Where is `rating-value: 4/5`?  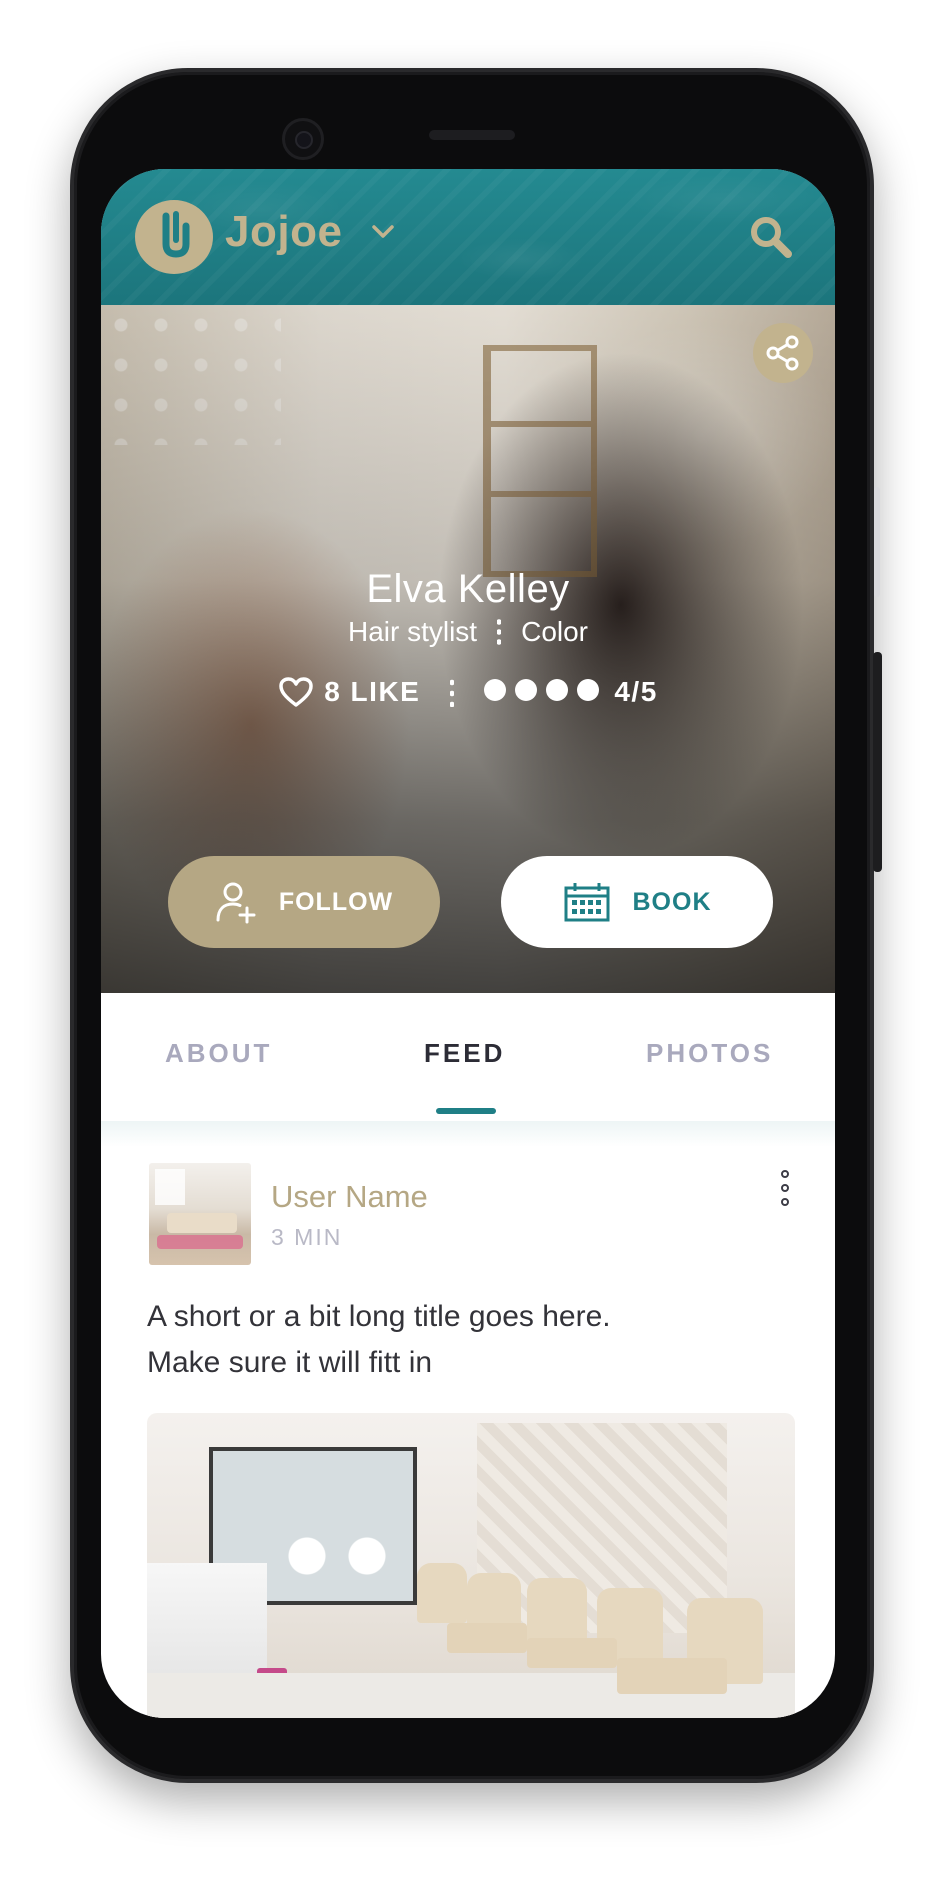 rating-value: 4/5 is located at coordinates (636, 691).